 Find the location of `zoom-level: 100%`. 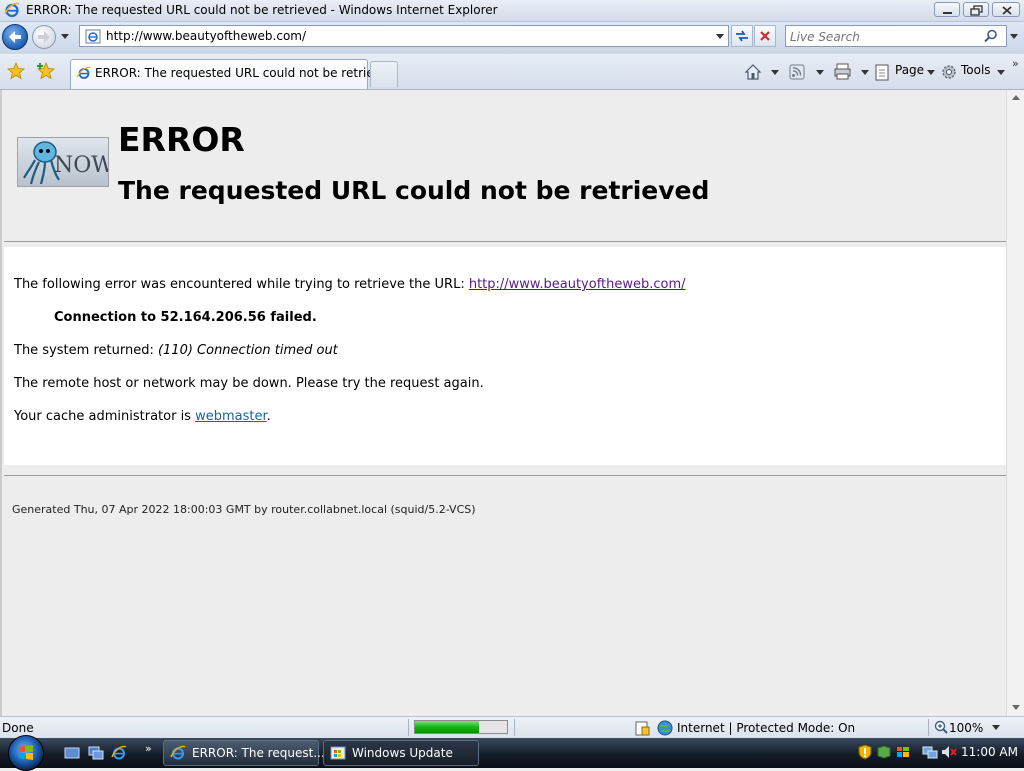

zoom-level: 100% is located at coordinates (966, 728).